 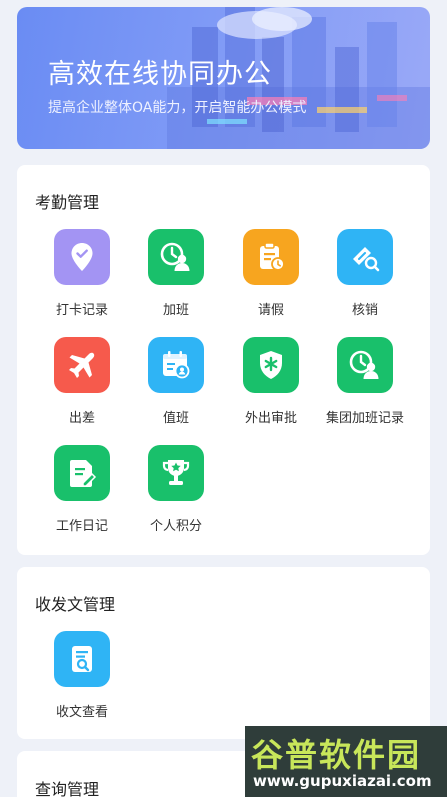 What do you see at coordinates (342, 781) in the screenshot?
I see `watermark-url: www.gupuxiazai.com` at bounding box center [342, 781].